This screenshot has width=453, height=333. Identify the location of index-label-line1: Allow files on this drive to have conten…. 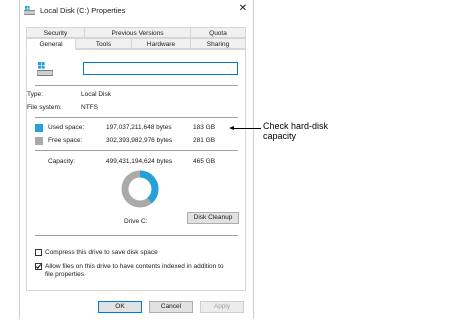
(134, 266).